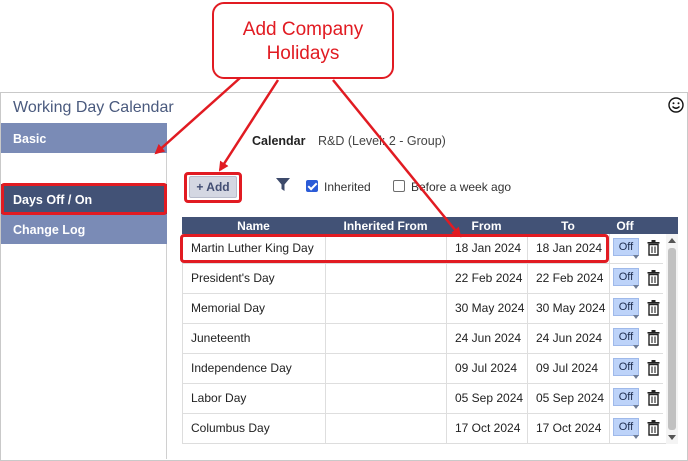  Describe the element at coordinates (385, 226) in the screenshot. I see `header-inherited-from: Inherited From` at that location.